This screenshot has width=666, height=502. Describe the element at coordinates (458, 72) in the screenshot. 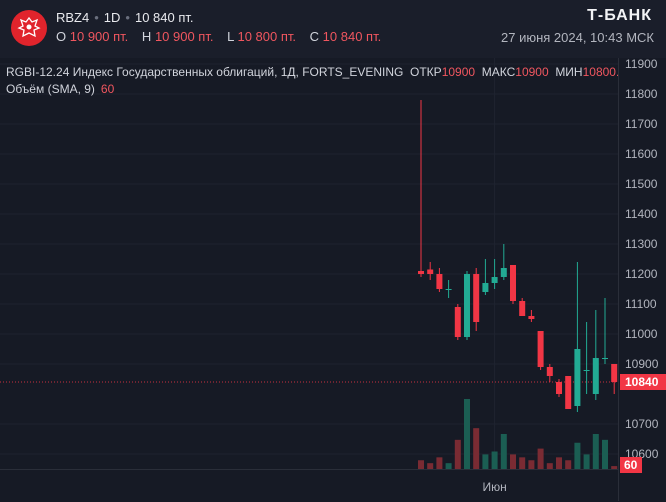

I see `legend-open-value: 10900` at that location.